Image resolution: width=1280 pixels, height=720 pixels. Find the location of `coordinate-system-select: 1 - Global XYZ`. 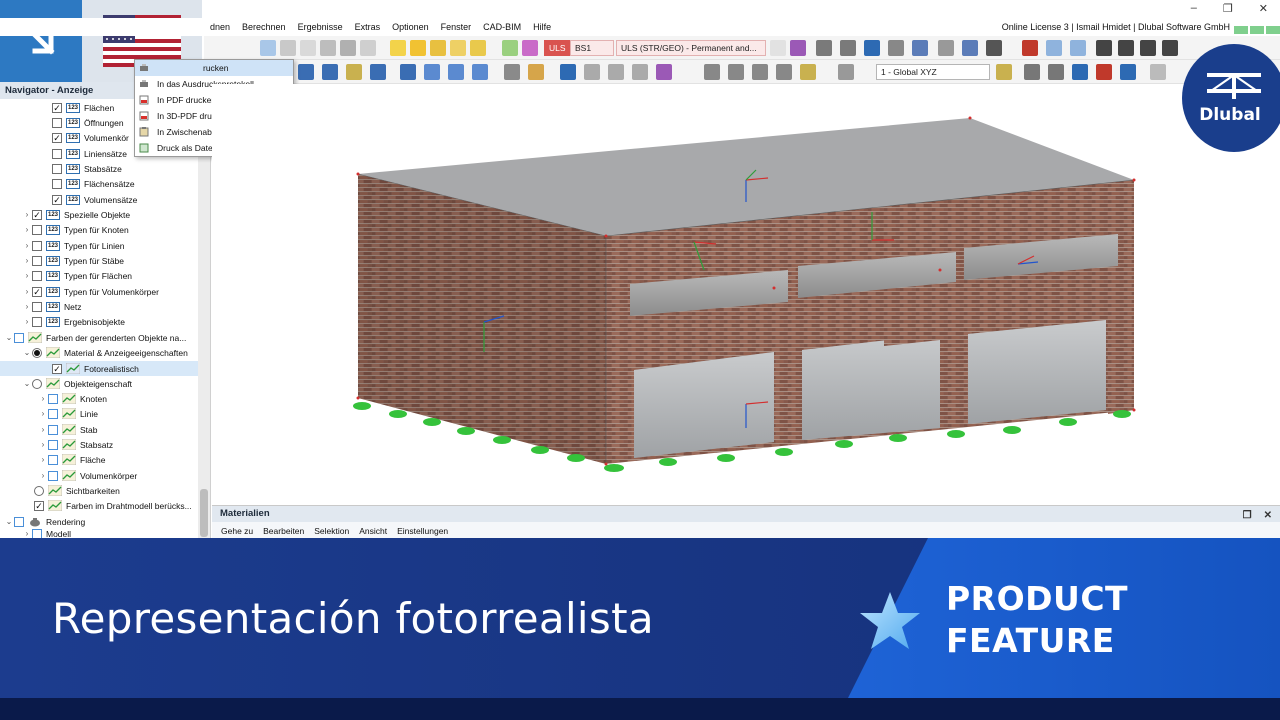

coordinate-system-select: 1 - Global XYZ is located at coordinates (933, 72).